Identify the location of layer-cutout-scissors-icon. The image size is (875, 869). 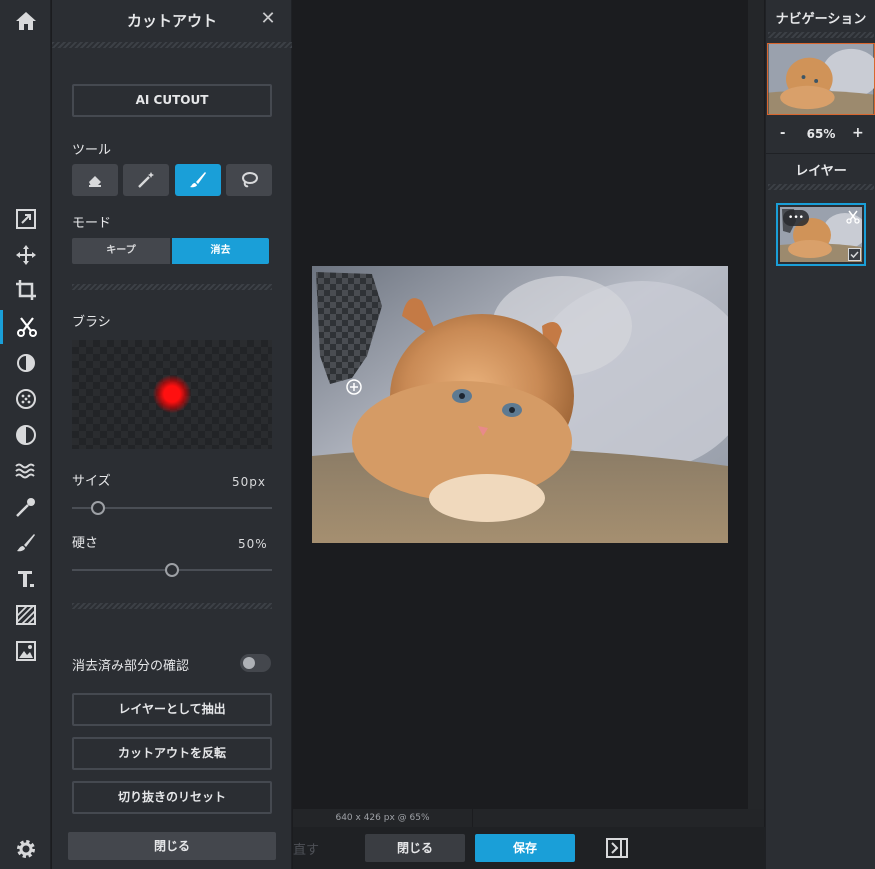
(853, 217).